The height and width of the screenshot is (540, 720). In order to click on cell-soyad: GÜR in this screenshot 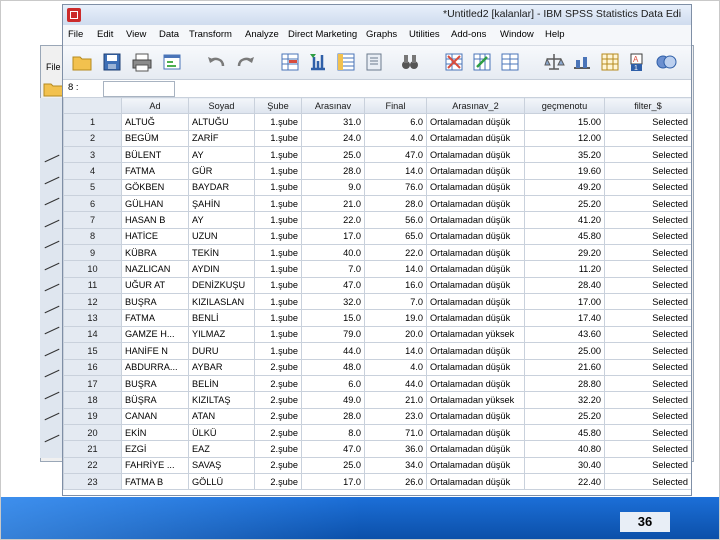, I will do `click(221, 171)`.